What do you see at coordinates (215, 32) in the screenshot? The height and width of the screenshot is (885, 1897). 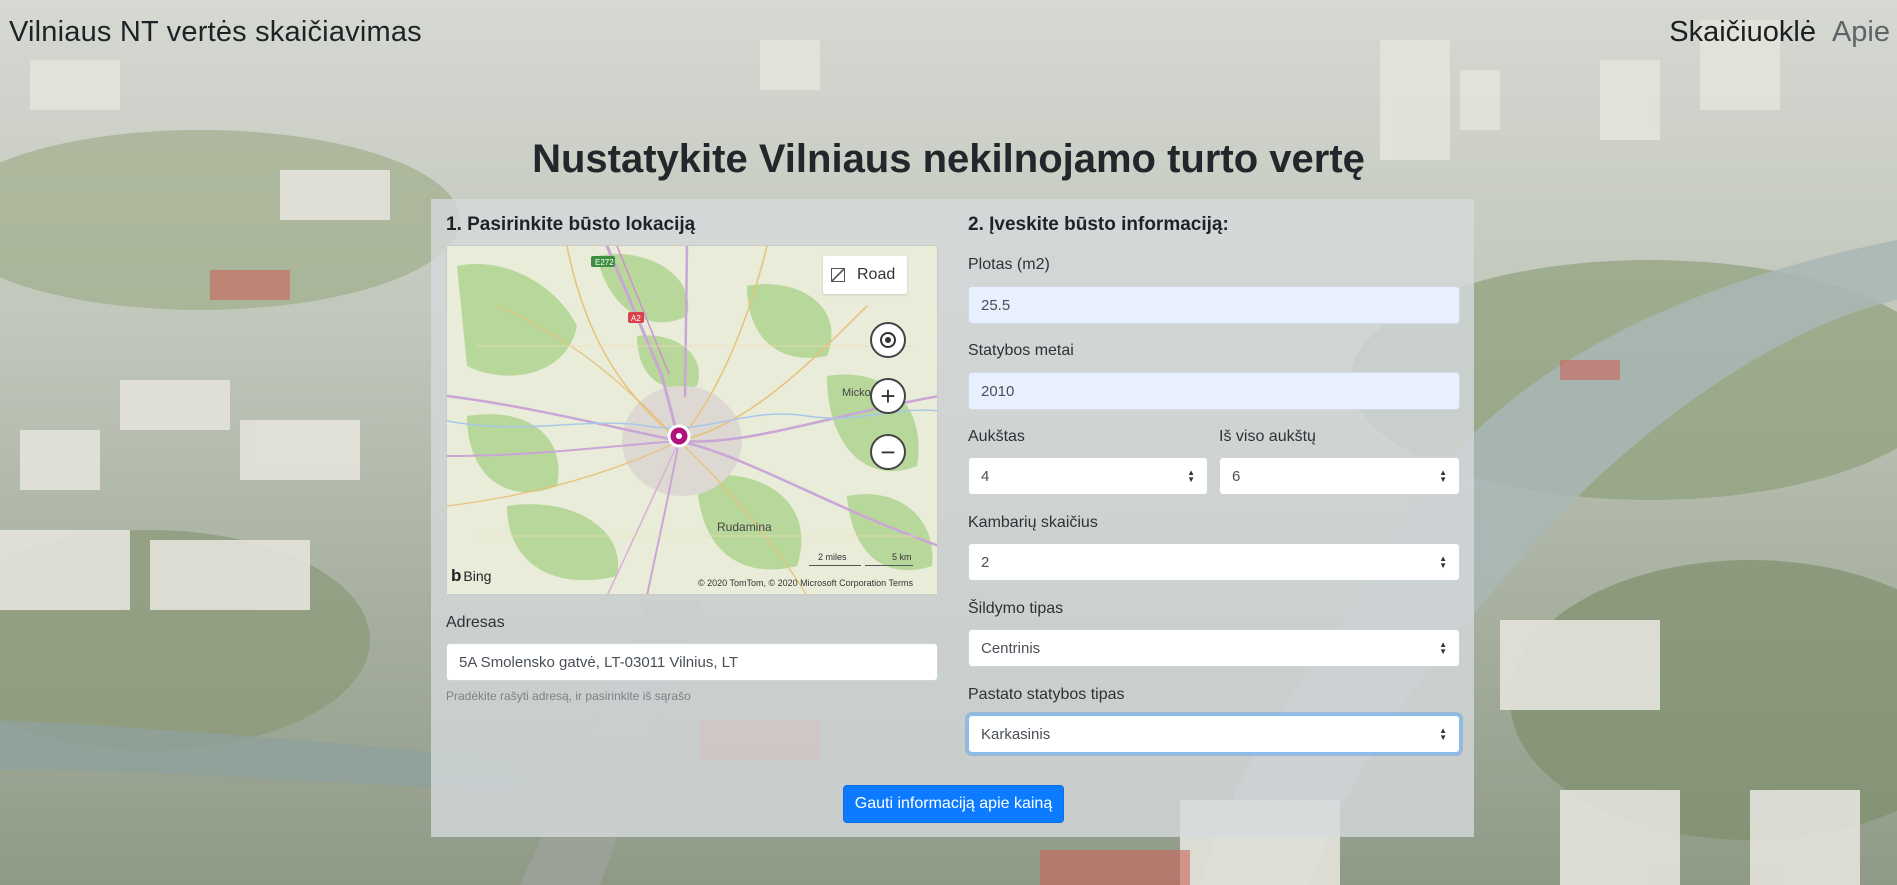 I see `brand-title: Vilniaus NT vertės skaičiavimas` at bounding box center [215, 32].